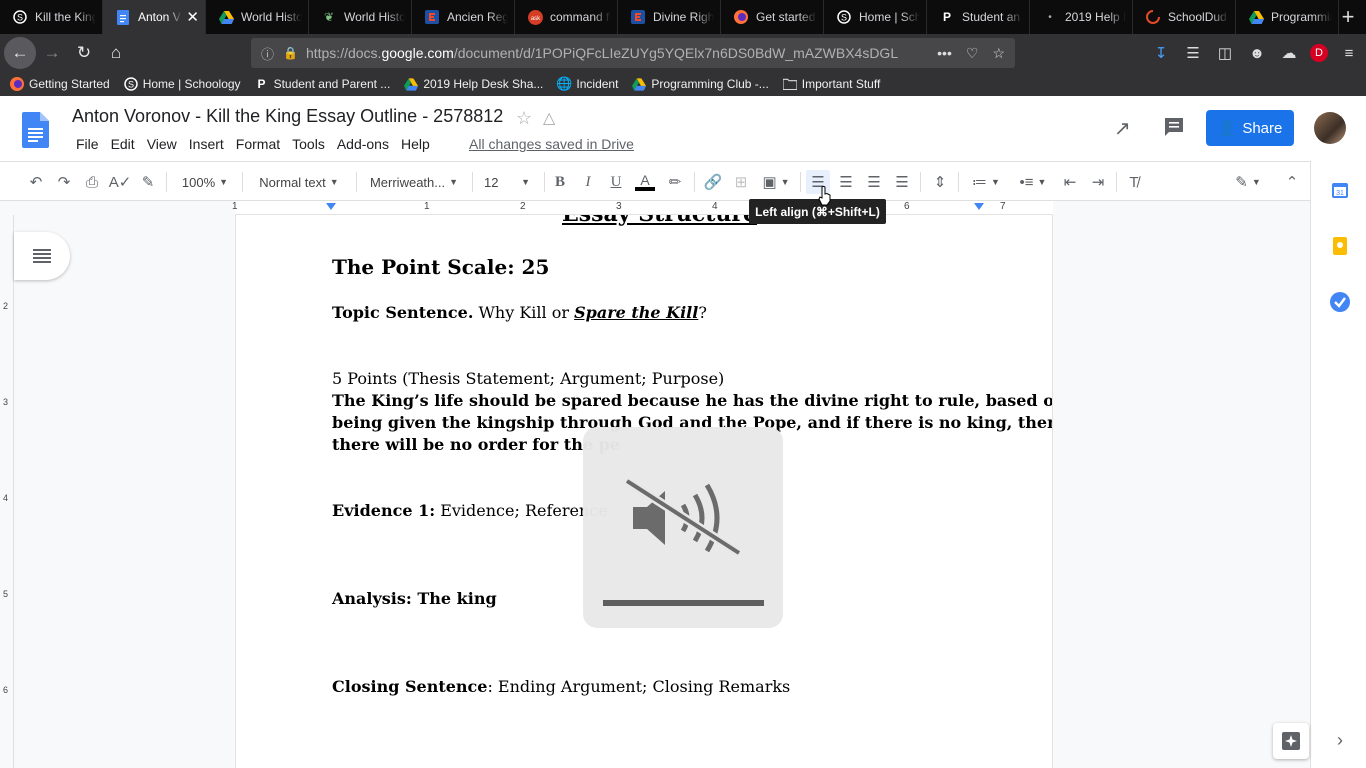 This screenshot has width=1366, height=768. What do you see at coordinates (258, 144) in the screenshot?
I see `menu-format: Format` at bounding box center [258, 144].